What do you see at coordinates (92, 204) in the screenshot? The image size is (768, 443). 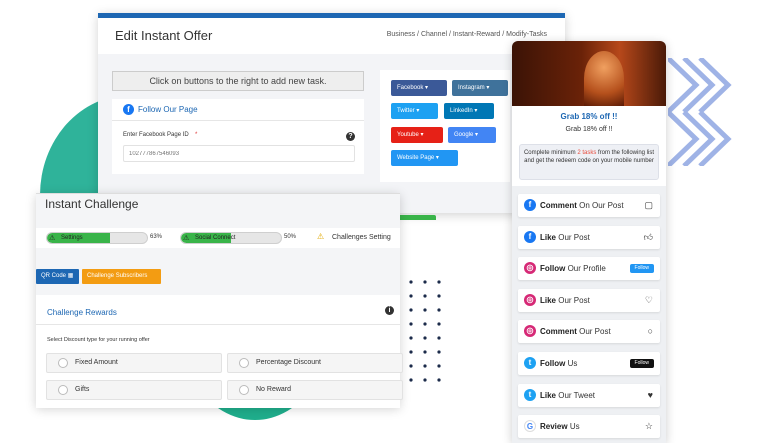 I see `challenge-title: Instant Challenge` at bounding box center [92, 204].